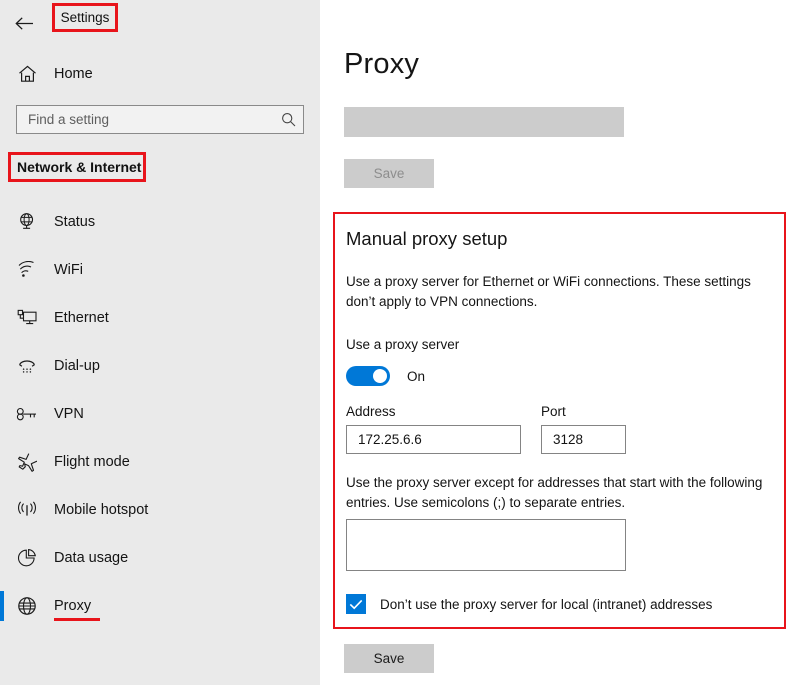 This screenshot has width=803, height=685. Describe the element at coordinates (92, 462) in the screenshot. I see `sidebar-item-label: Flight mode` at that location.